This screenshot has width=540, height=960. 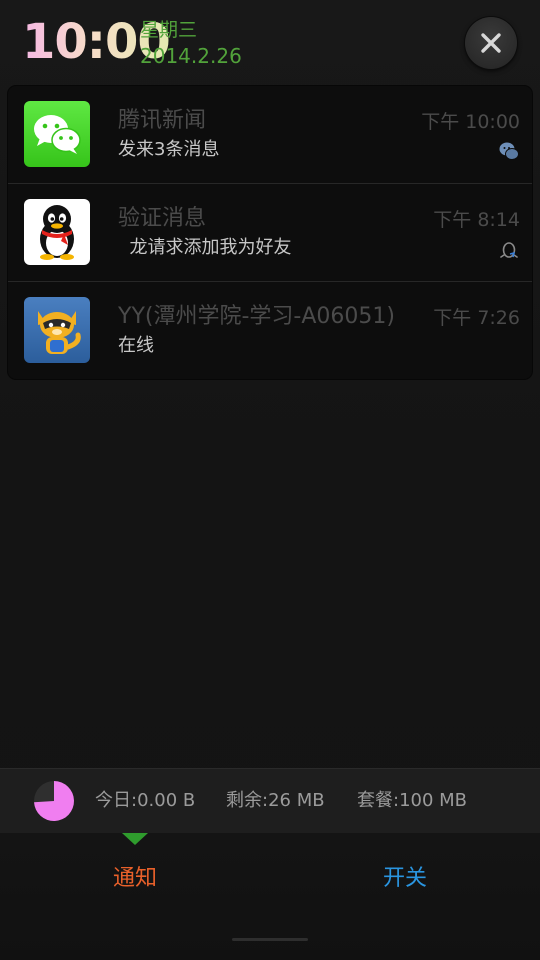 I want to click on data-usage-pie, so click(x=54, y=801).